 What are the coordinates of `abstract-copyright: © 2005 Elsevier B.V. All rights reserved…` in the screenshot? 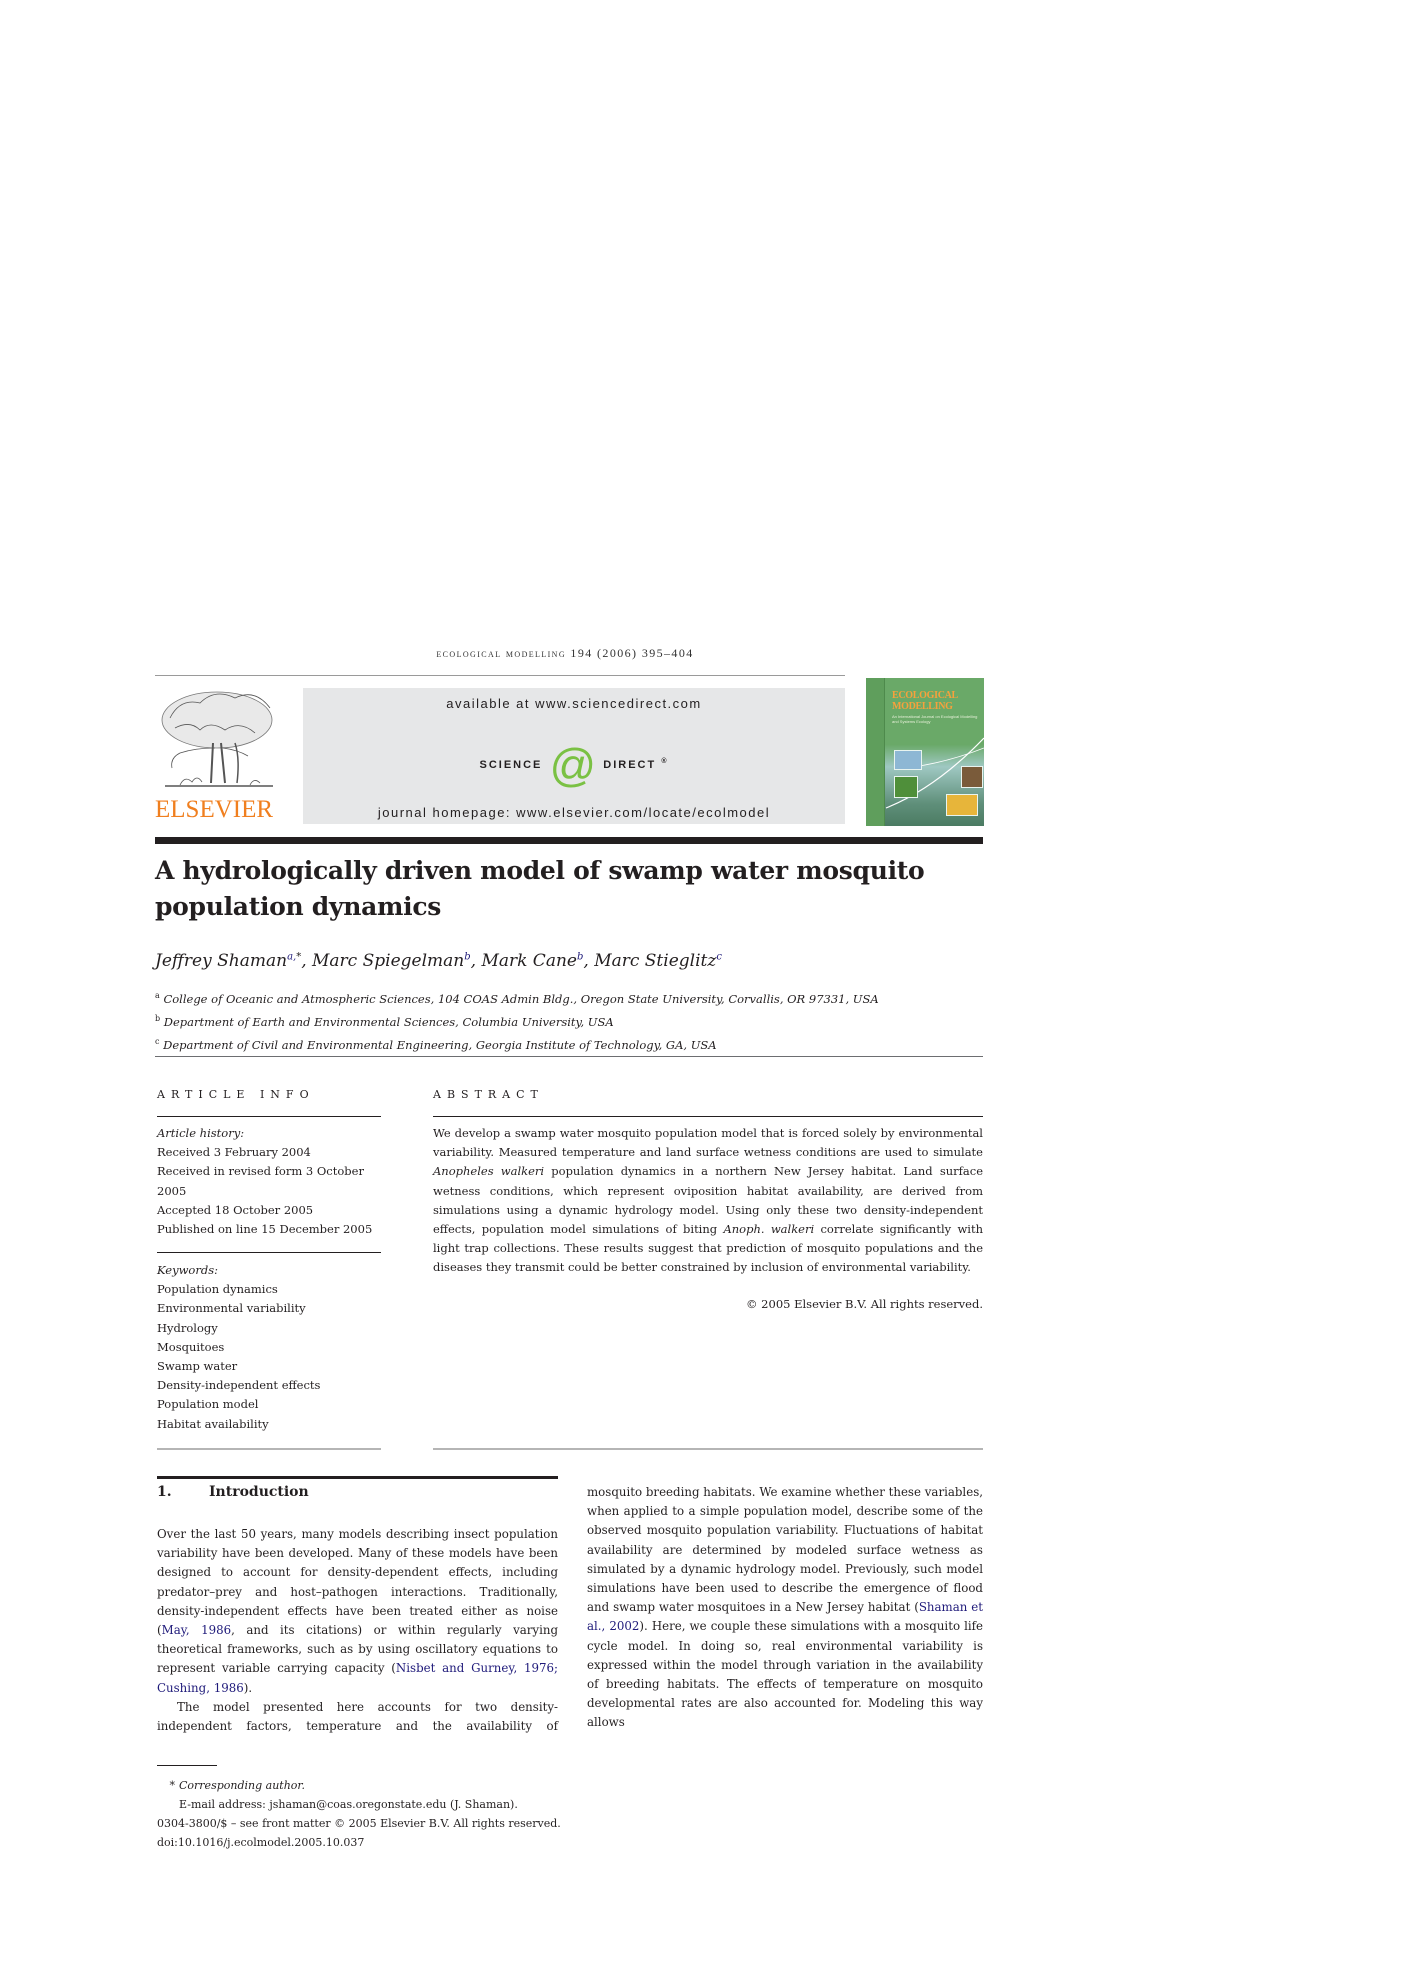 It's located at (864, 1304).